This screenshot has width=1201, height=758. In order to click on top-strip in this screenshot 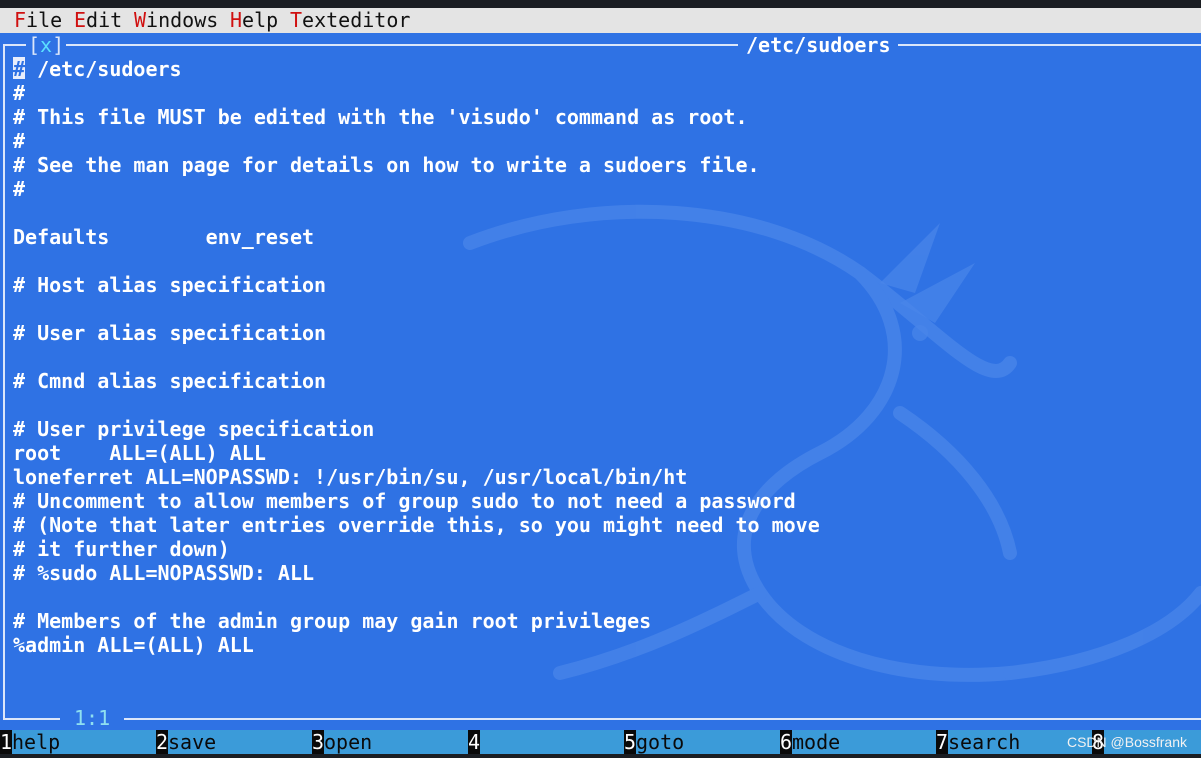, I will do `click(600, 4)`.